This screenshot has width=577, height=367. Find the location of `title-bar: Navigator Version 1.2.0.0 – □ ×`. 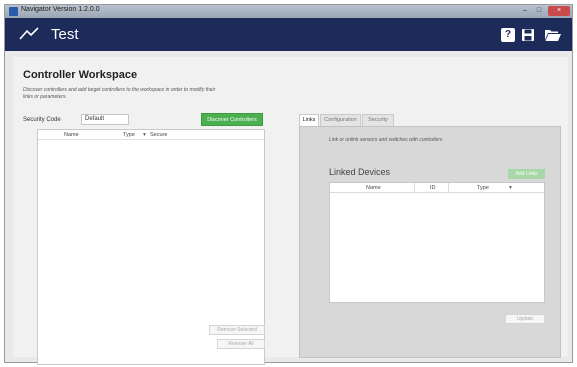

title-bar: Navigator Version 1.2.0.0 – □ × is located at coordinates (288, 11).